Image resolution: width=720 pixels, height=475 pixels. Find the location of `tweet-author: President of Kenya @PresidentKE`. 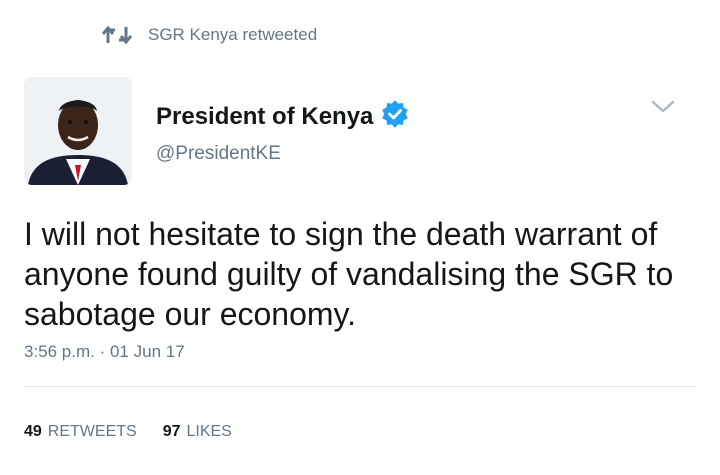

tweet-author: President of Kenya @PresidentKE is located at coordinates (282, 132).